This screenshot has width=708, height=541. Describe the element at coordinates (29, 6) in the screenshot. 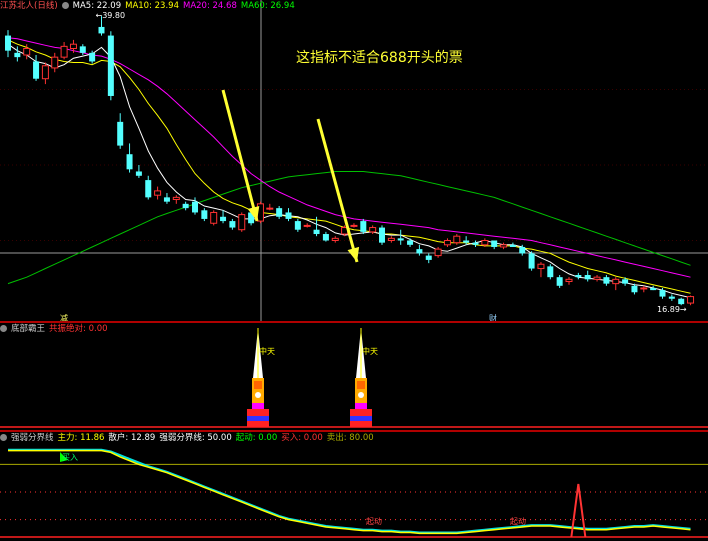

I see `stock-title: 江苏北人(日线)` at that location.